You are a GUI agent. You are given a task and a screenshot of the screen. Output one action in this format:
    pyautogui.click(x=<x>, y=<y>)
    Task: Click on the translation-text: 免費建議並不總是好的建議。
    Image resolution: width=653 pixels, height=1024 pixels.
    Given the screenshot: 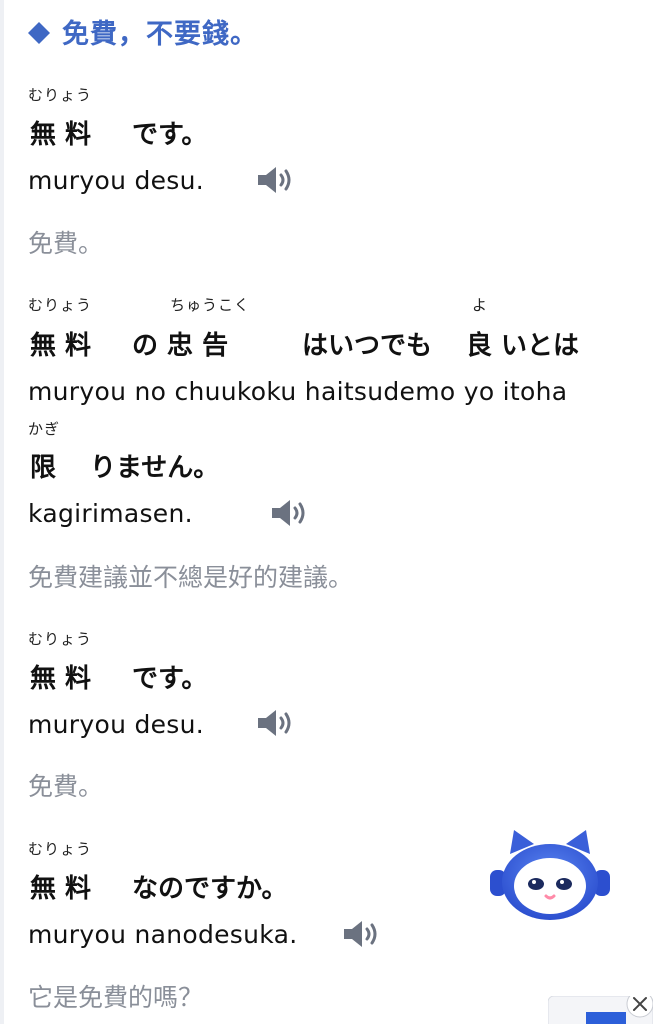 What is the action you would take?
    pyautogui.click(x=191, y=577)
    